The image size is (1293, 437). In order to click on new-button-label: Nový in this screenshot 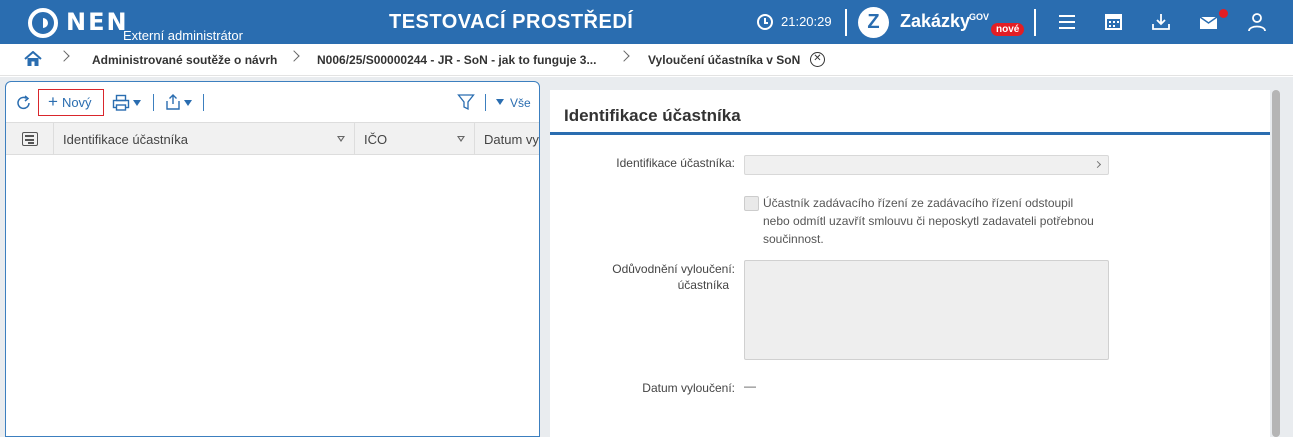, I will do `click(76, 102)`.